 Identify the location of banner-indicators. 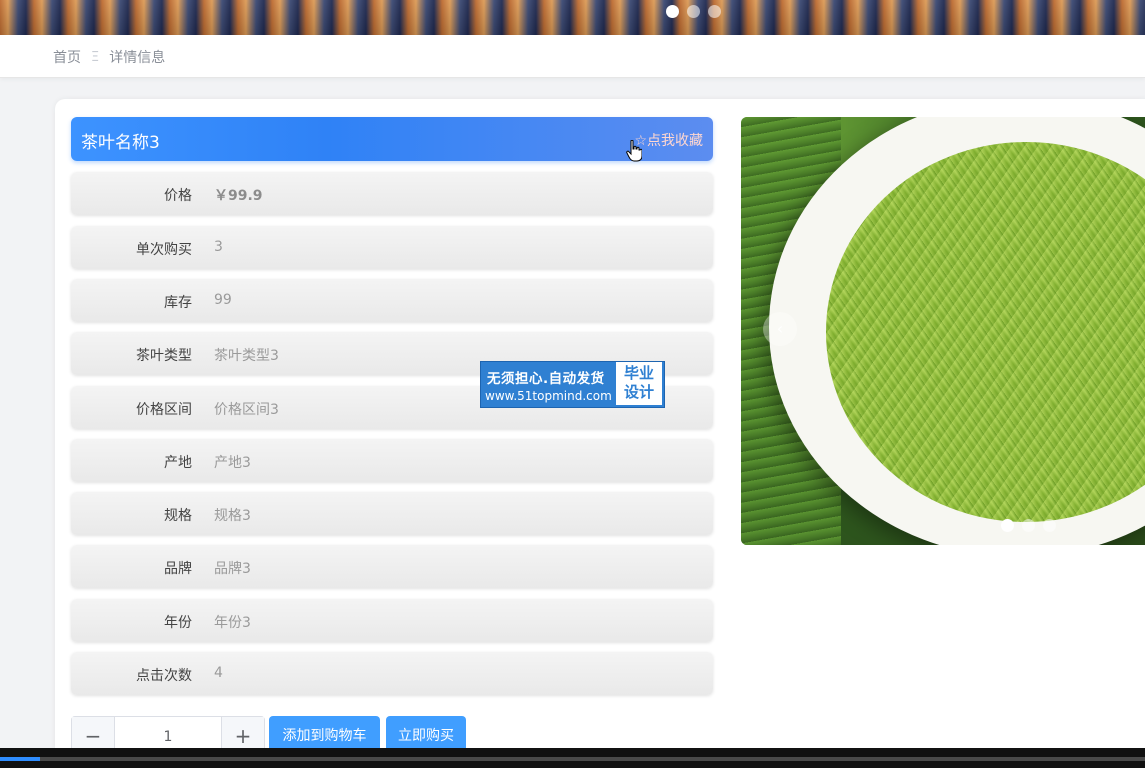
(693, 11).